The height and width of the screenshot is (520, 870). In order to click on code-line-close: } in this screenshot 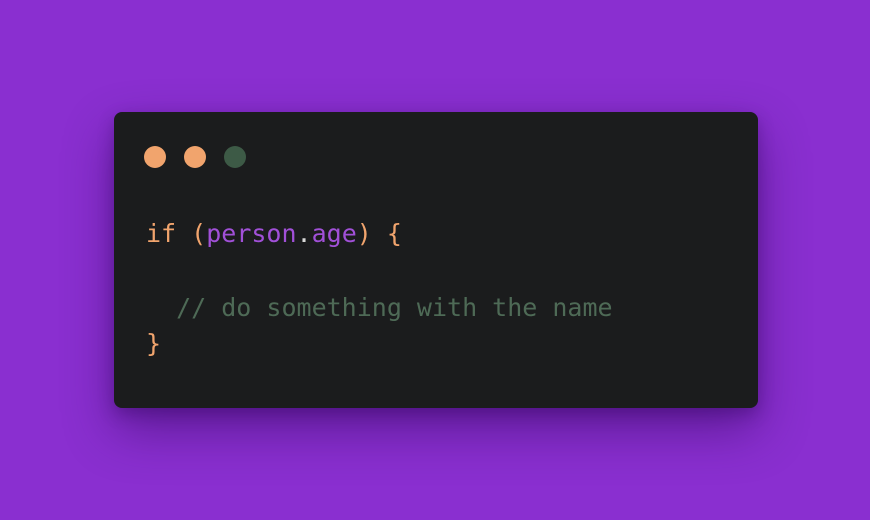, I will do `click(379, 344)`.